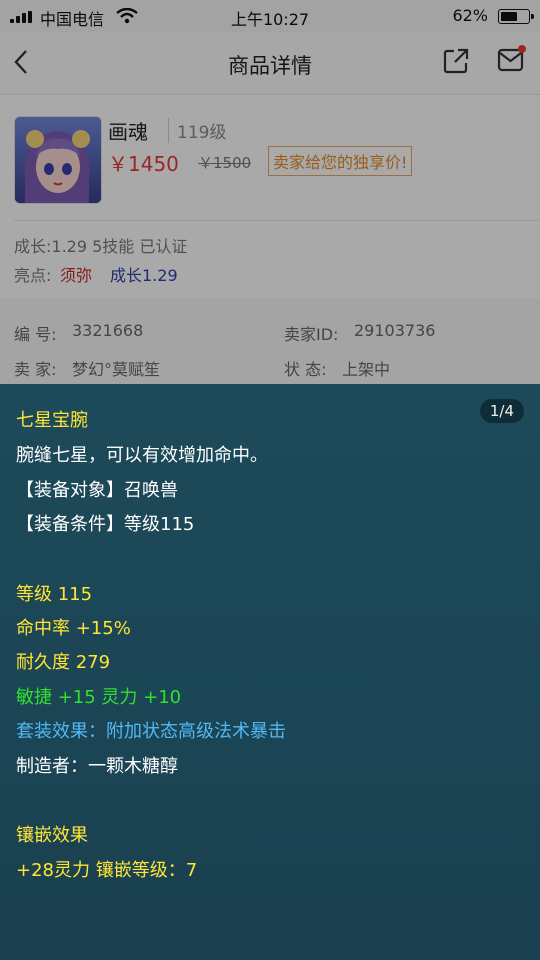 The width and height of the screenshot is (540, 960). I want to click on equip-maker: 制造者：一颗木糖醇, so click(97, 766).